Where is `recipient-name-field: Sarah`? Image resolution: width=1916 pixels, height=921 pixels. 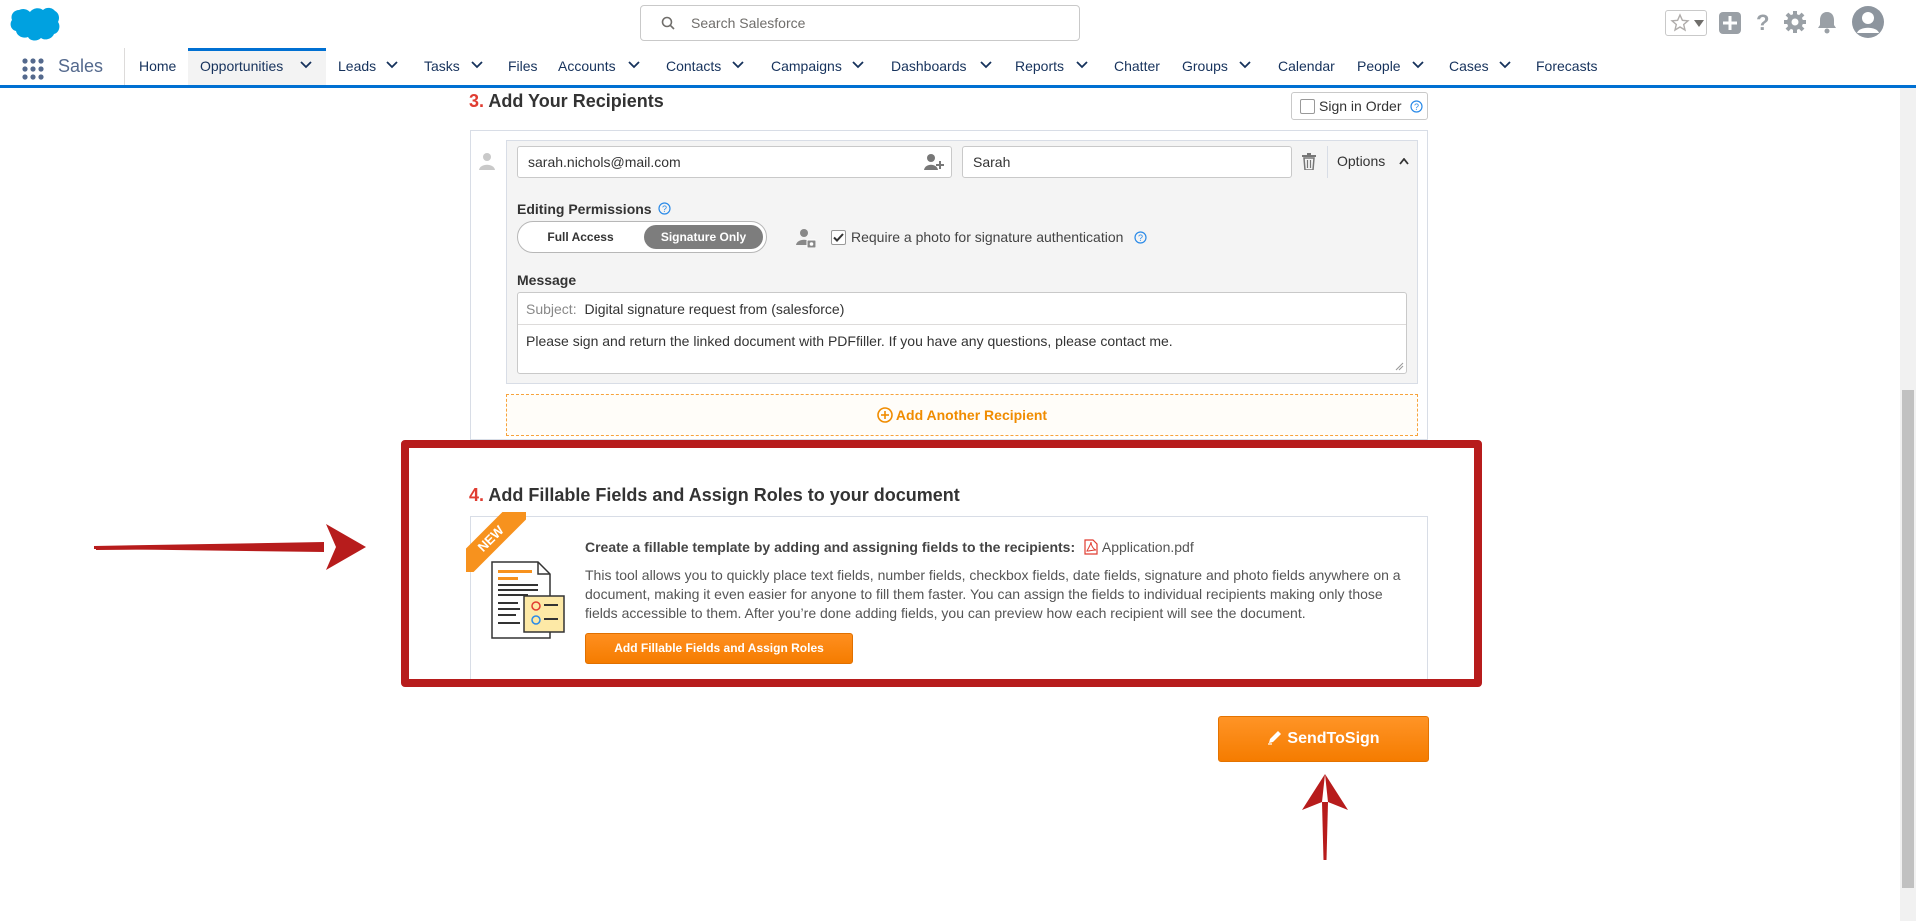
recipient-name-field: Sarah is located at coordinates (1127, 162).